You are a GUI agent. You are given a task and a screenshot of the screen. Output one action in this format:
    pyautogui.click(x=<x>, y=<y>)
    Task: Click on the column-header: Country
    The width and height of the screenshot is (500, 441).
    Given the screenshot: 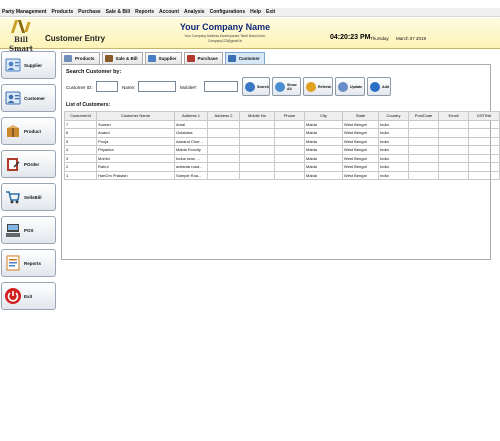 What is the action you would take?
    pyautogui.click(x=393, y=116)
    